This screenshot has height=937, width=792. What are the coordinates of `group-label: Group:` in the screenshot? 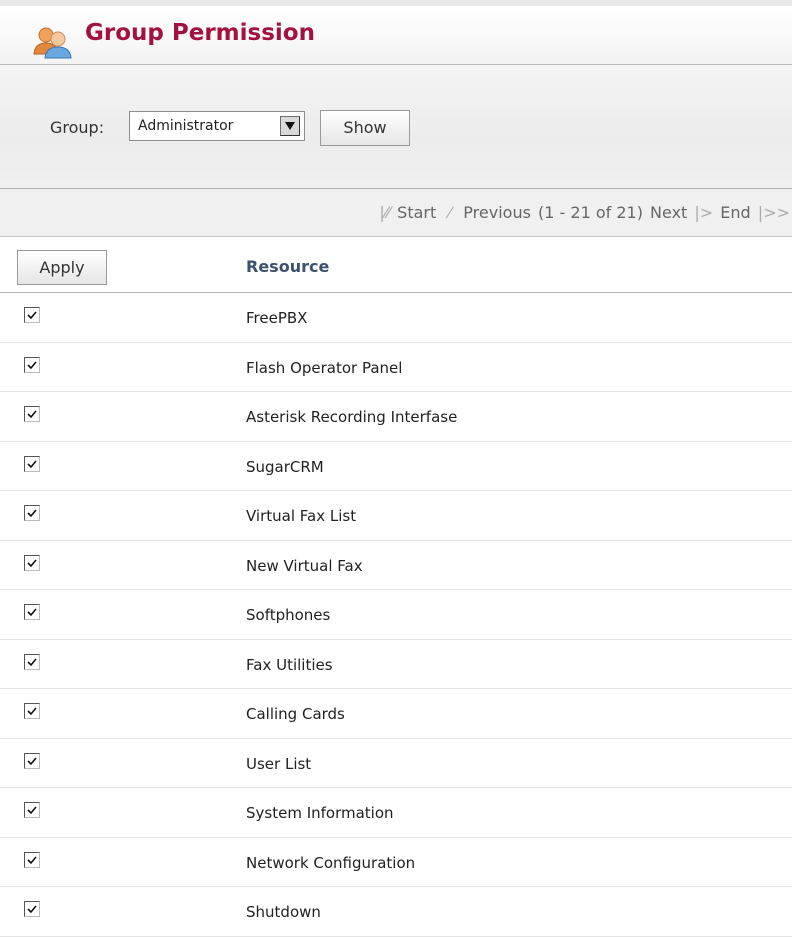 It's located at (77, 127).